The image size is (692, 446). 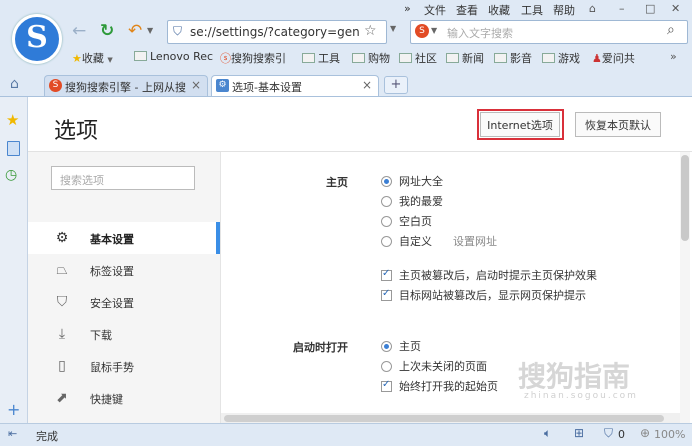 What do you see at coordinates (489, 275) in the screenshot?
I see `homepage-protect-check: 主页被篡改后，启动时提示主页保护效果` at bounding box center [489, 275].